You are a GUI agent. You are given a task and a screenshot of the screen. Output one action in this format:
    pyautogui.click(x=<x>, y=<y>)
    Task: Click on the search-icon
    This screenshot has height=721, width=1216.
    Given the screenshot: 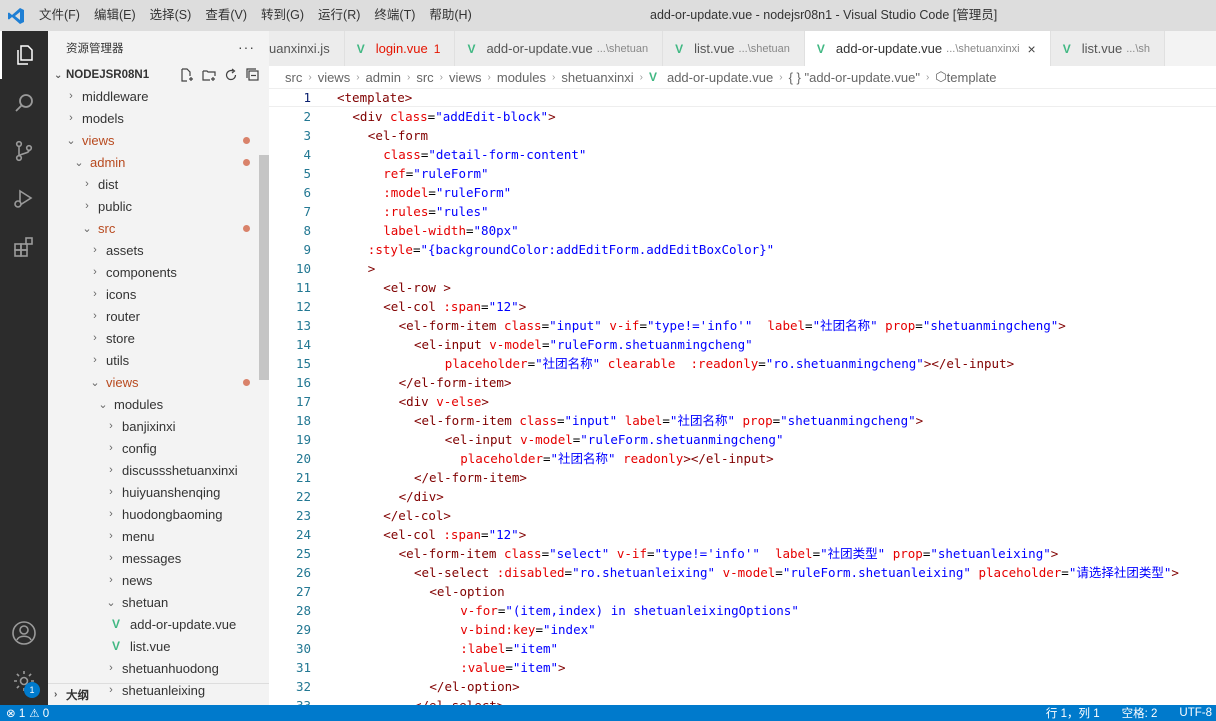 What is the action you would take?
    pyautogui.click(x=24, y=103)
    